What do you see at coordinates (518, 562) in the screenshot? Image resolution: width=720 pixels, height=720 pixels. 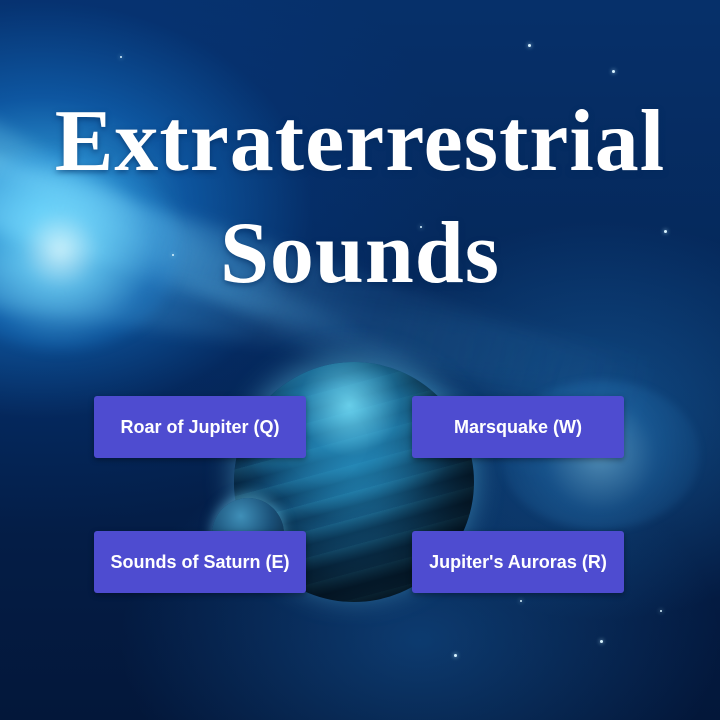 I see `jupiters-auroras-button: Jupiter's Auroras (R)` at bounding box center [518, 562].